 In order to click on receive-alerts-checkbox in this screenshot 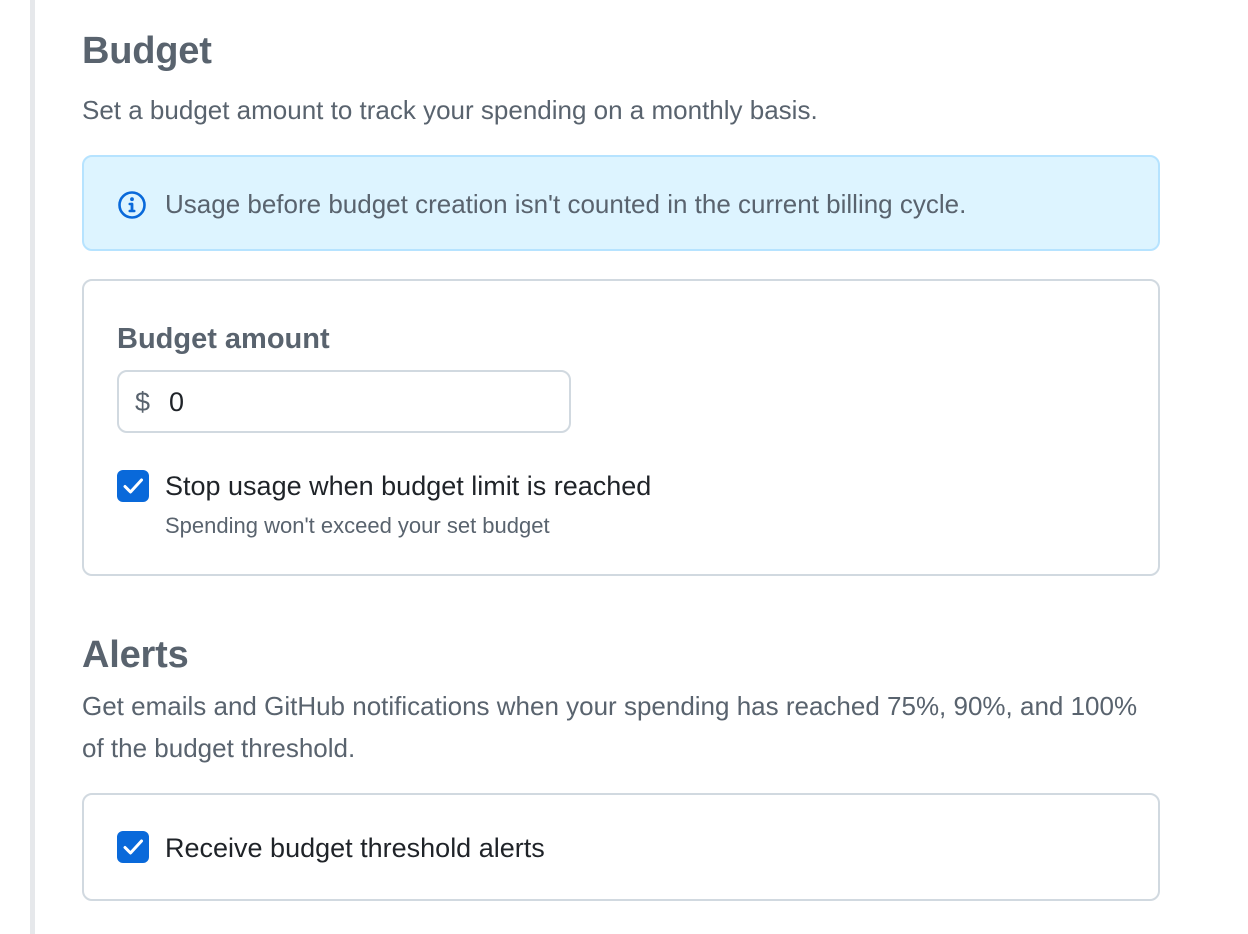, I will do `click(133, 847)`.